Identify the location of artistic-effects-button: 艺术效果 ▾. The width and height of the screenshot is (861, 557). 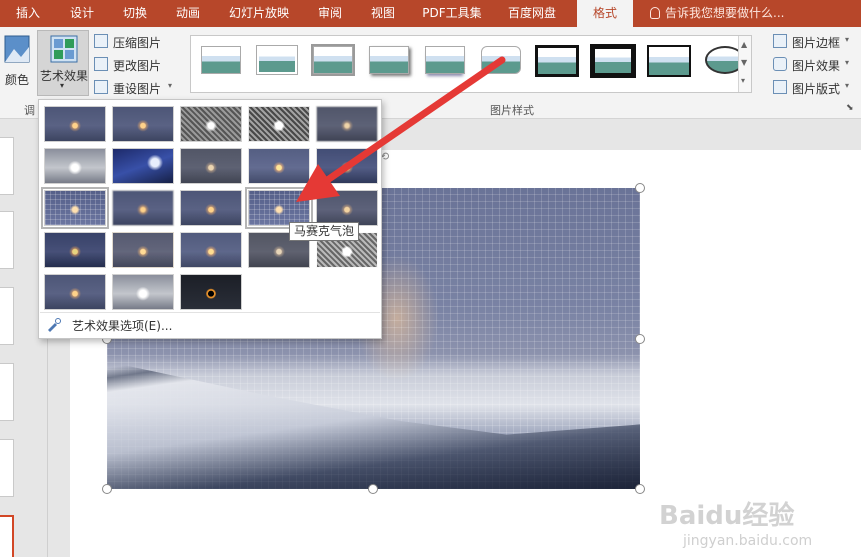
(63, 63).